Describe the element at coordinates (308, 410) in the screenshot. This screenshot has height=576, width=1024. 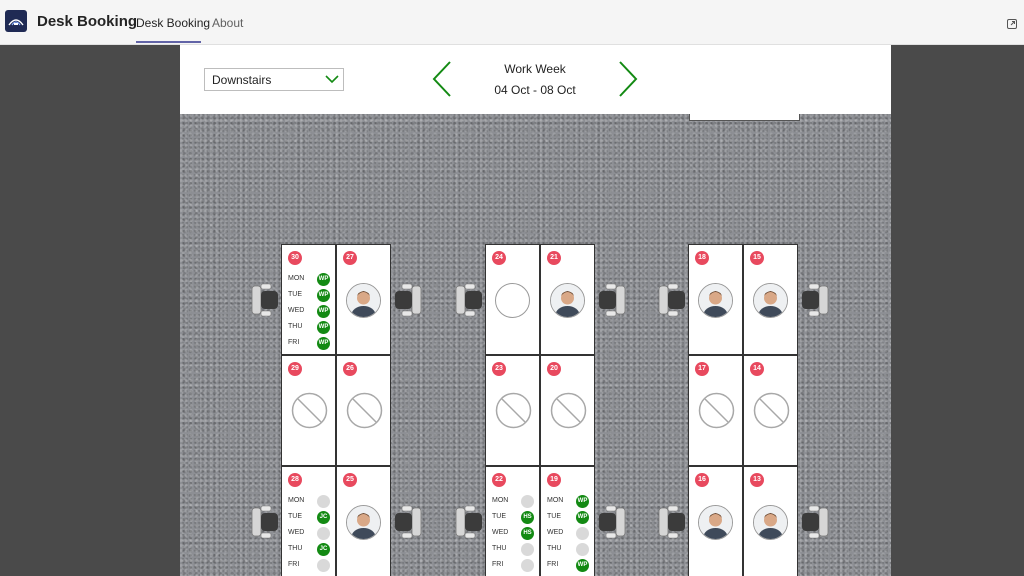
I see `desk-29: 29` at that location.